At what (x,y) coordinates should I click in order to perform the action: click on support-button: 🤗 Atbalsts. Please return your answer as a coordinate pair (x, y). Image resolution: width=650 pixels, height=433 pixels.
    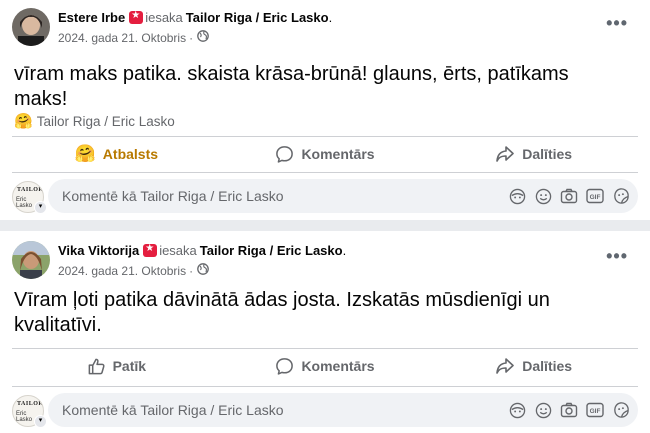
    Looking at the image, I should click on (116, 154).